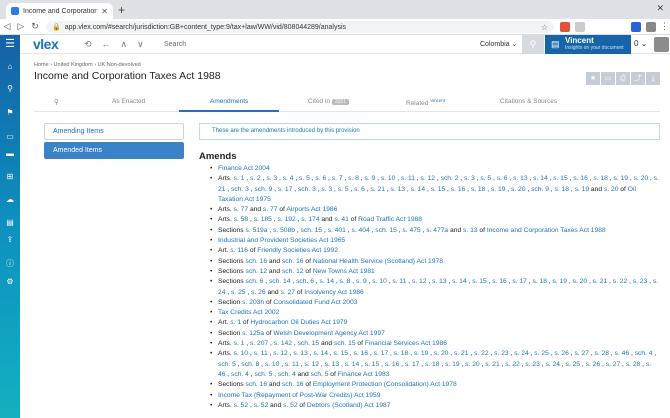 The height and width of the screenshot is (418, 670). Describe the element at coordinates (661, 44) in the screenshot. I see `avatar` at that location.